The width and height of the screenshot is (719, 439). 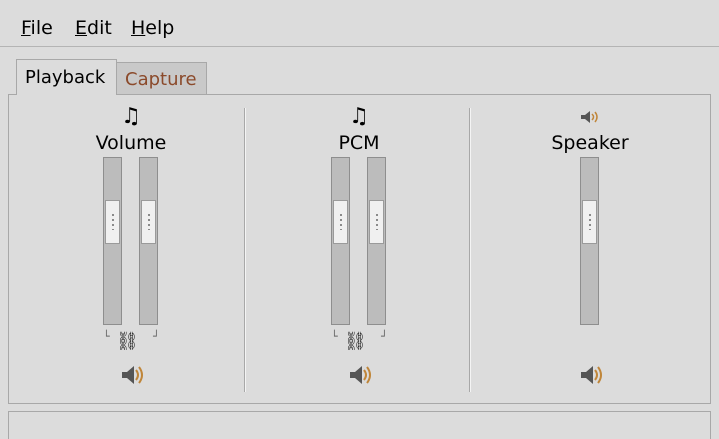 I want to click on volume-mute-speaker-icon, so click(x=132, y=375).